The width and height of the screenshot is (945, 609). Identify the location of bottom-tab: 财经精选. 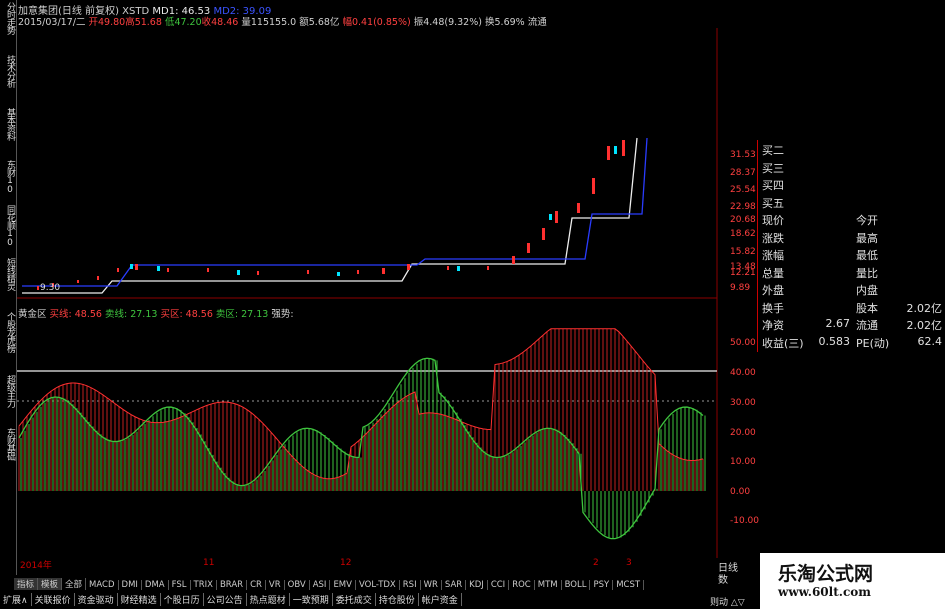
(139, 599).